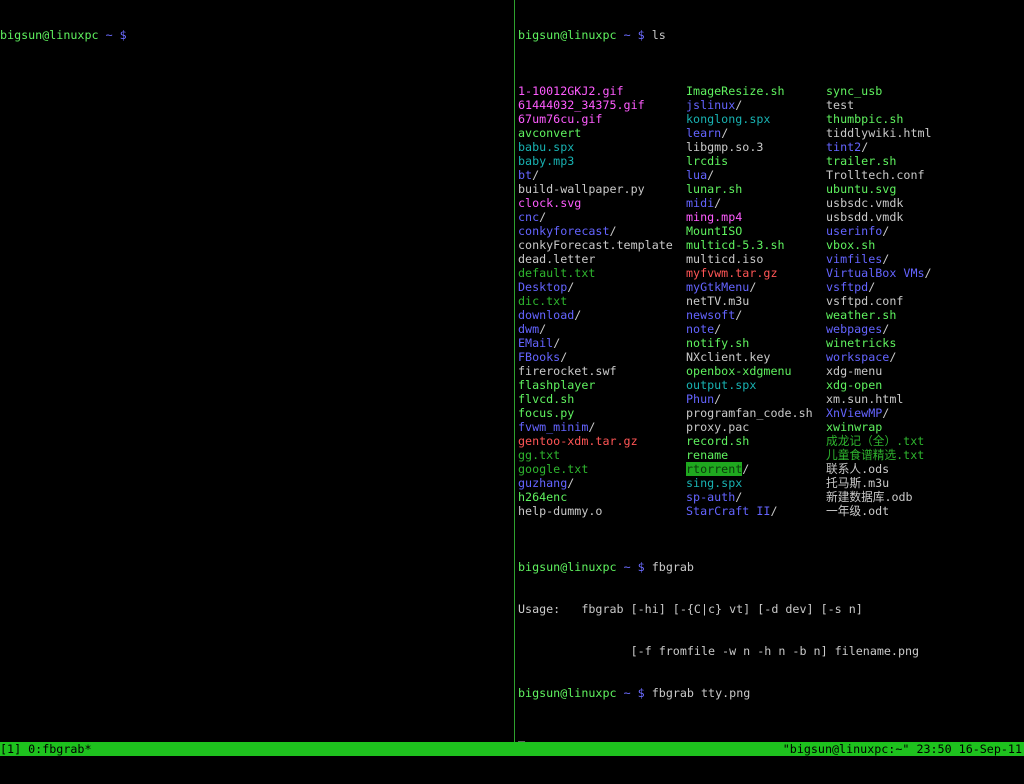 This screenshot has height=784, width=1024. Describe the element at coordinates (749, 371) in the screenshot. I see `ls-entry: openbox-xdgmenu` at that location.